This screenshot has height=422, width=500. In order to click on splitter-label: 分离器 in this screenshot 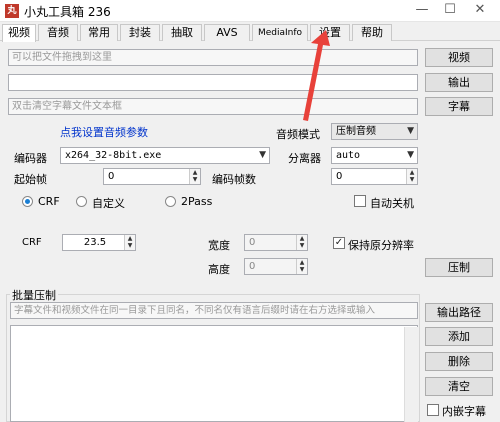, I will do `click(304, 158)`.